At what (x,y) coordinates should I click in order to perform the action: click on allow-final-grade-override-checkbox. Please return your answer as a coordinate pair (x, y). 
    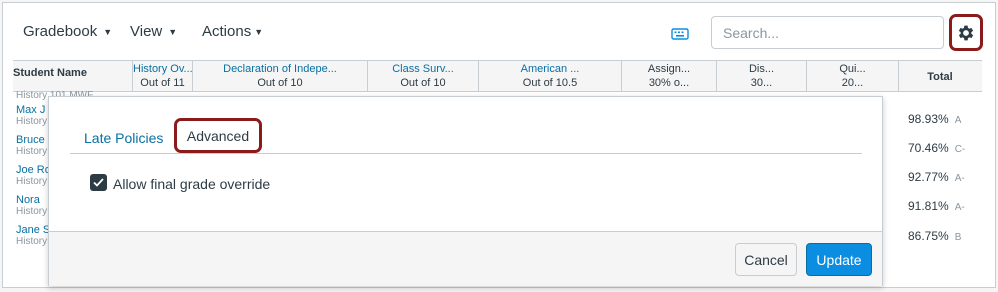
    Looking at the image, I should click on (98, 182).